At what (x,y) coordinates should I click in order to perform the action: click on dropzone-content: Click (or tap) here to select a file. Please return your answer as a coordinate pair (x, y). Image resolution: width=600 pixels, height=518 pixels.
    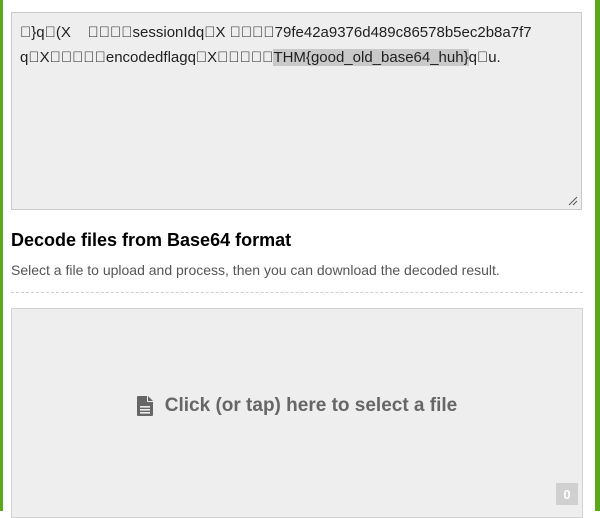
    Looking at the image, I should click on (297, 406).